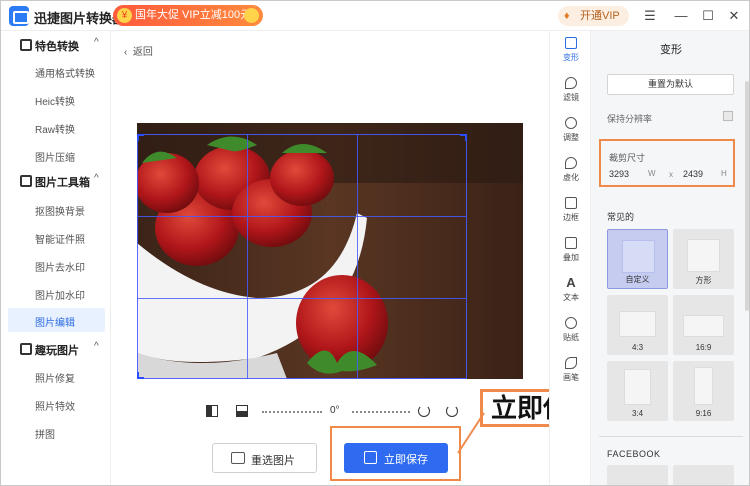 The image size is (750, 486). Describe the element at coordinates (703, 255) in the screenshot. I see `square-shape-icon` at that location.